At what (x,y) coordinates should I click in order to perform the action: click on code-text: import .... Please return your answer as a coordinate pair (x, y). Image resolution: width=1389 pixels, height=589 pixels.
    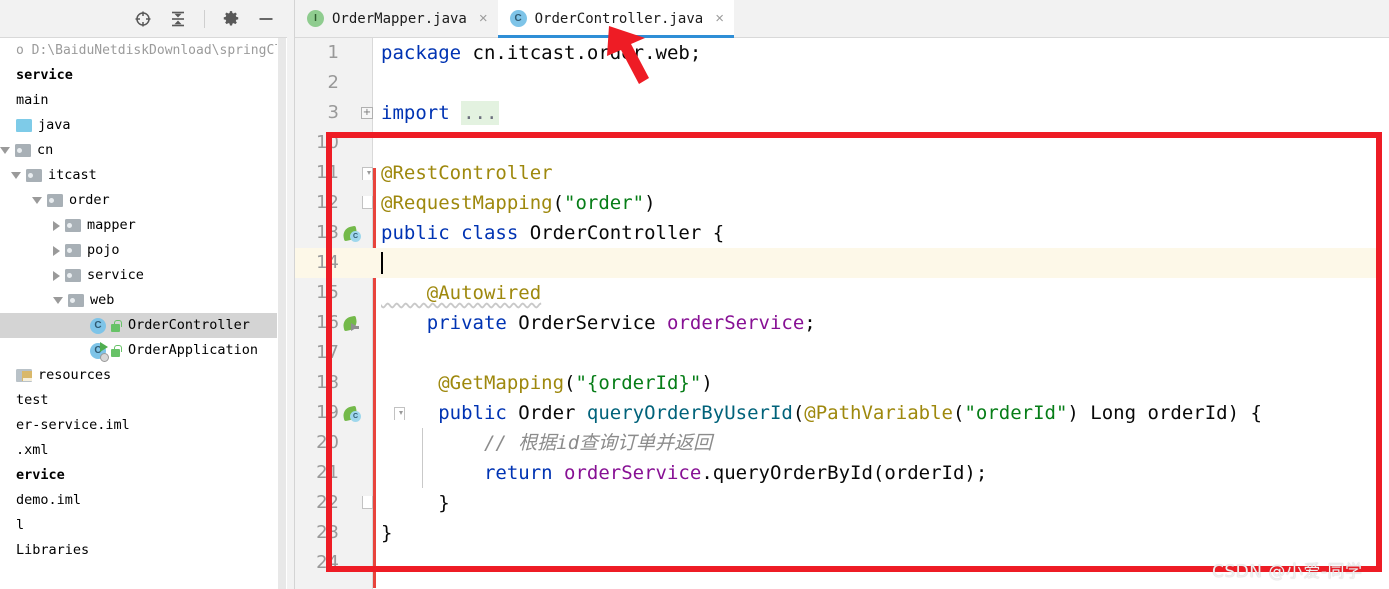
    Looking at the image, I should click on (440, 113).